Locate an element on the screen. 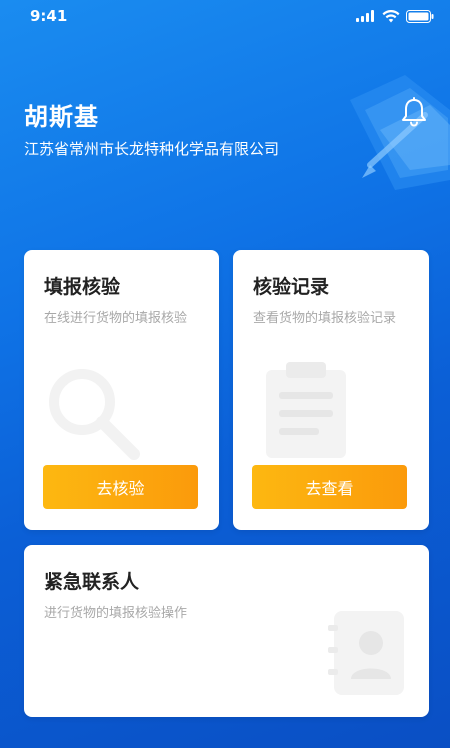 The image size is (450, 748). search-icon is located at coordinates (94, 414).